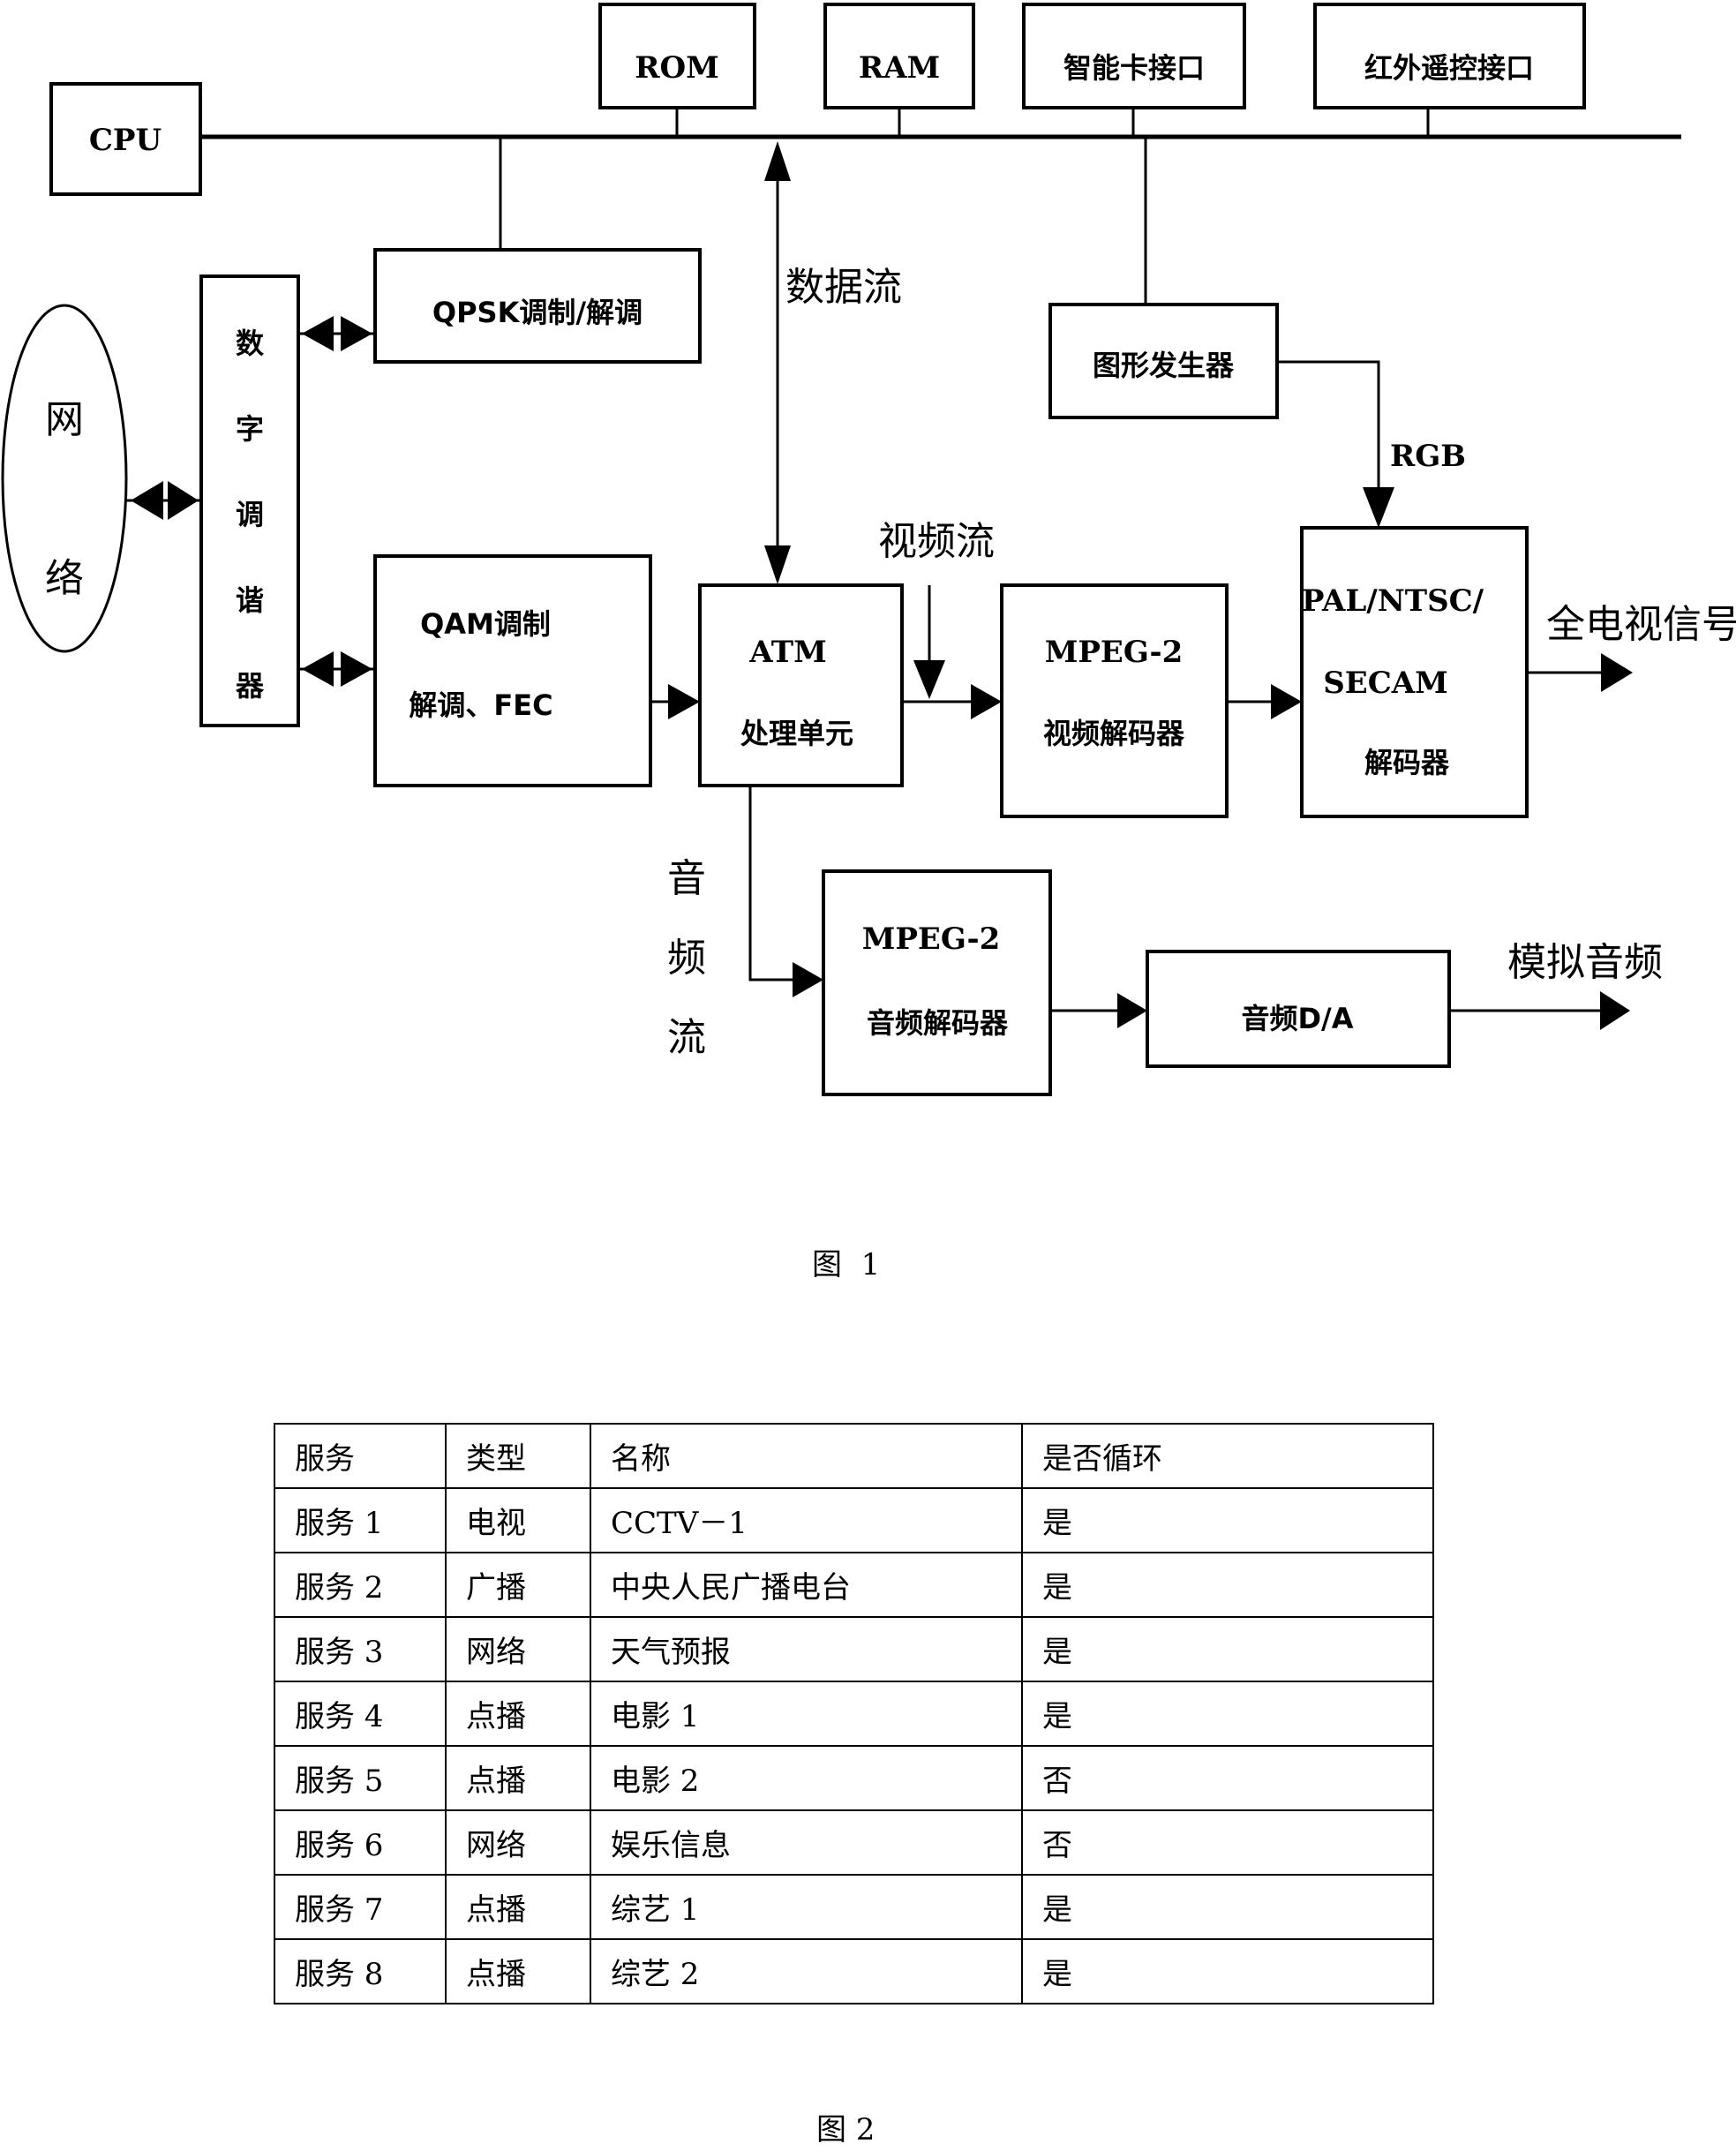 The image size is (1736, 2151). Describe the element at coordinates (846, 2129) in the screenshot. I see `figure-2-caption: 图 2` at that location.